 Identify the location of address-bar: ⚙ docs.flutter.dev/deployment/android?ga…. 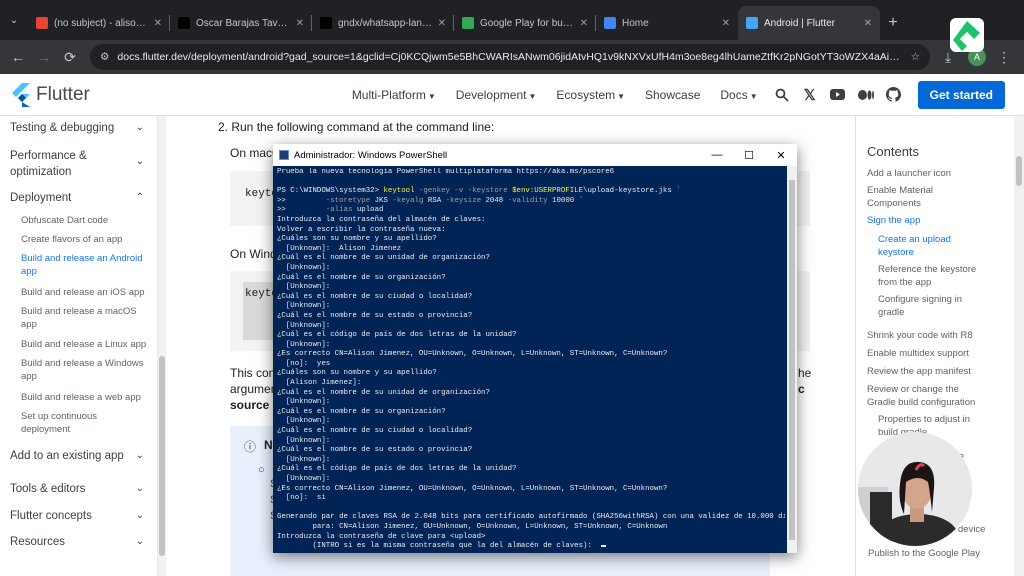
(510, 57).